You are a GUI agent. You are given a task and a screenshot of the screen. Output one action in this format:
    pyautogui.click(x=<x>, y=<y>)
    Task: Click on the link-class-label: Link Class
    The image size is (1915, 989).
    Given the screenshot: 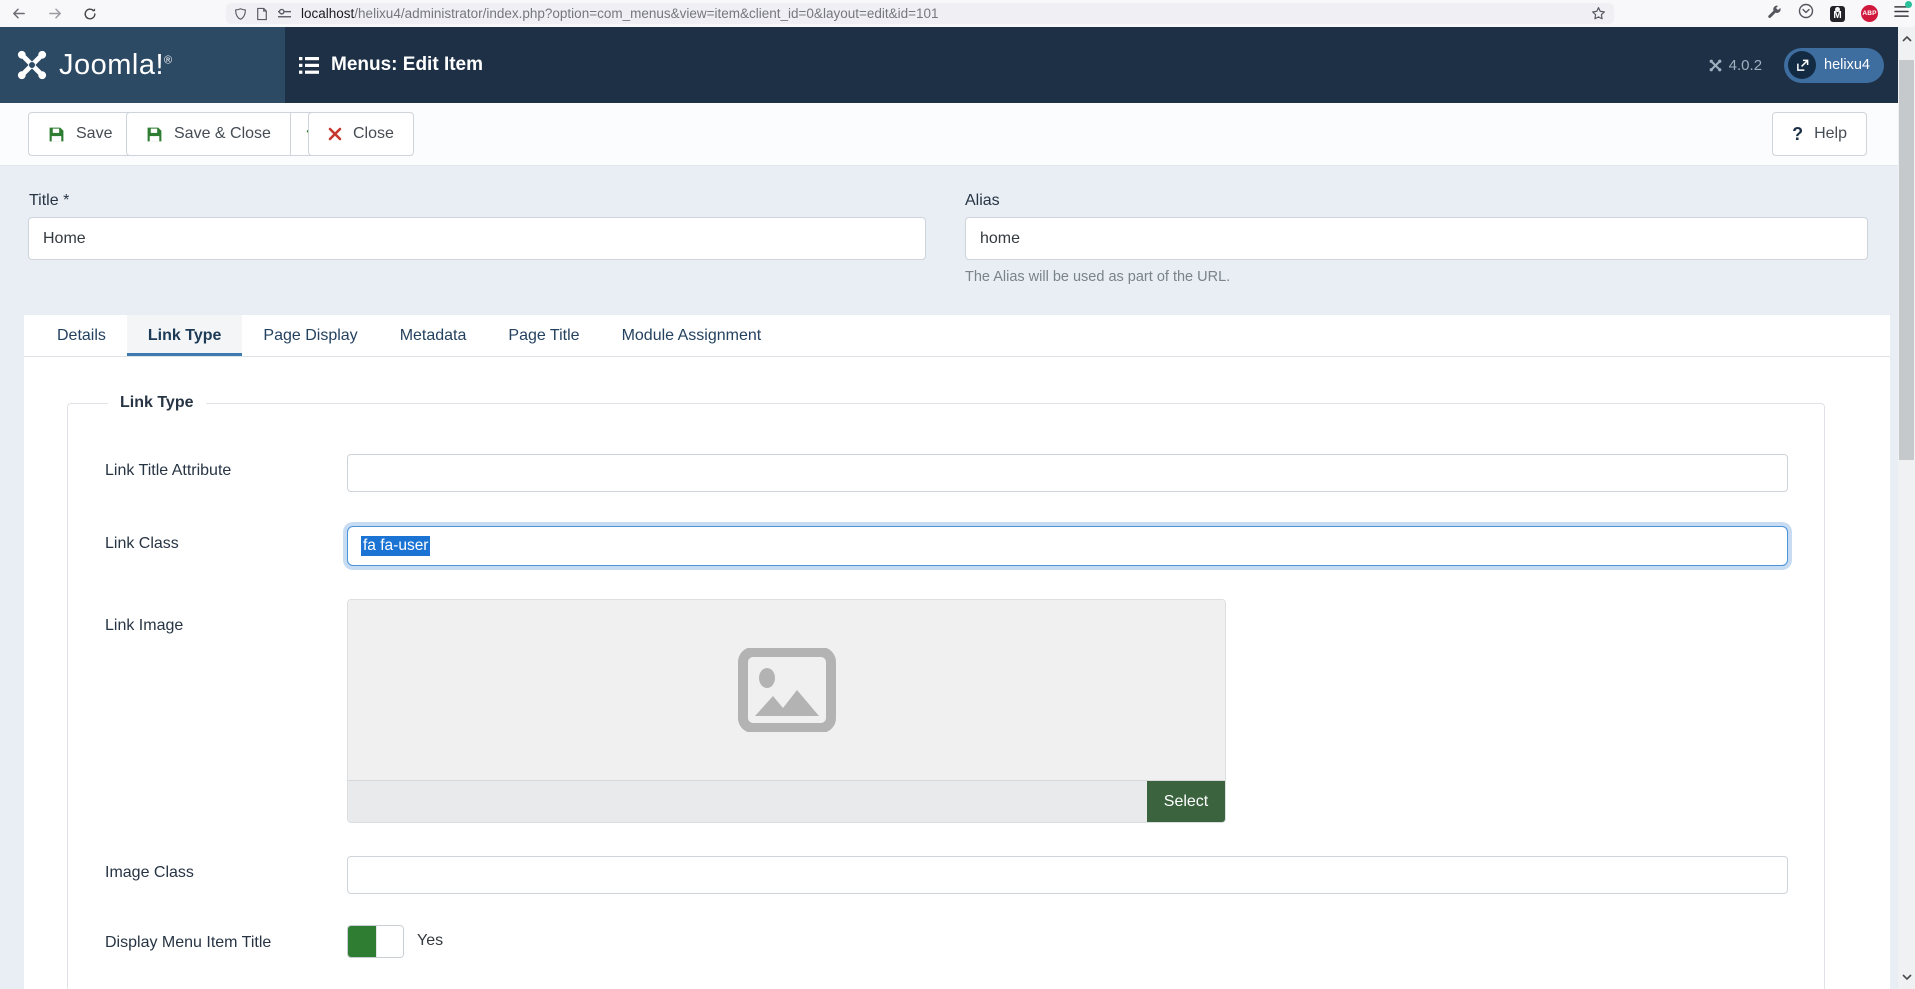 What is the action you would take?
    pyautogui.click(x=142, y=543)
    